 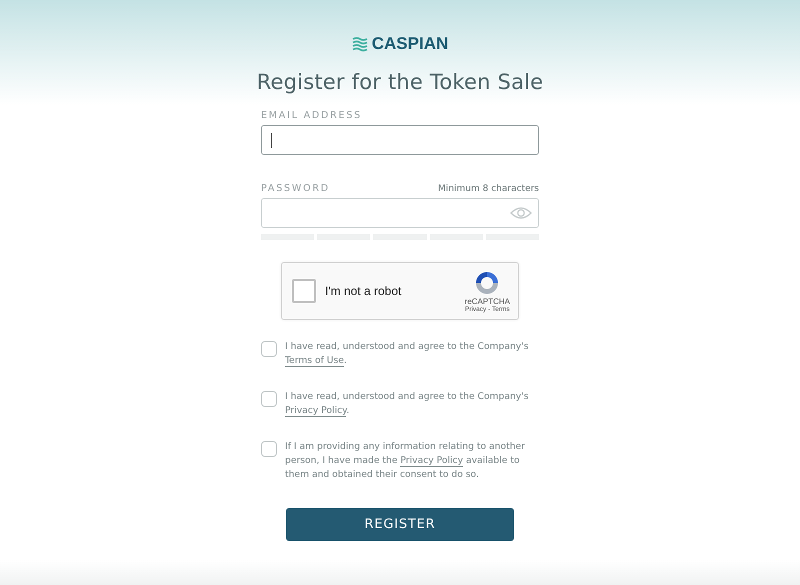 What do you see at coordinates (314, 361) in the screenshot?
I see `agreement-link: Terms of Use` at bounding box center [314, 361].